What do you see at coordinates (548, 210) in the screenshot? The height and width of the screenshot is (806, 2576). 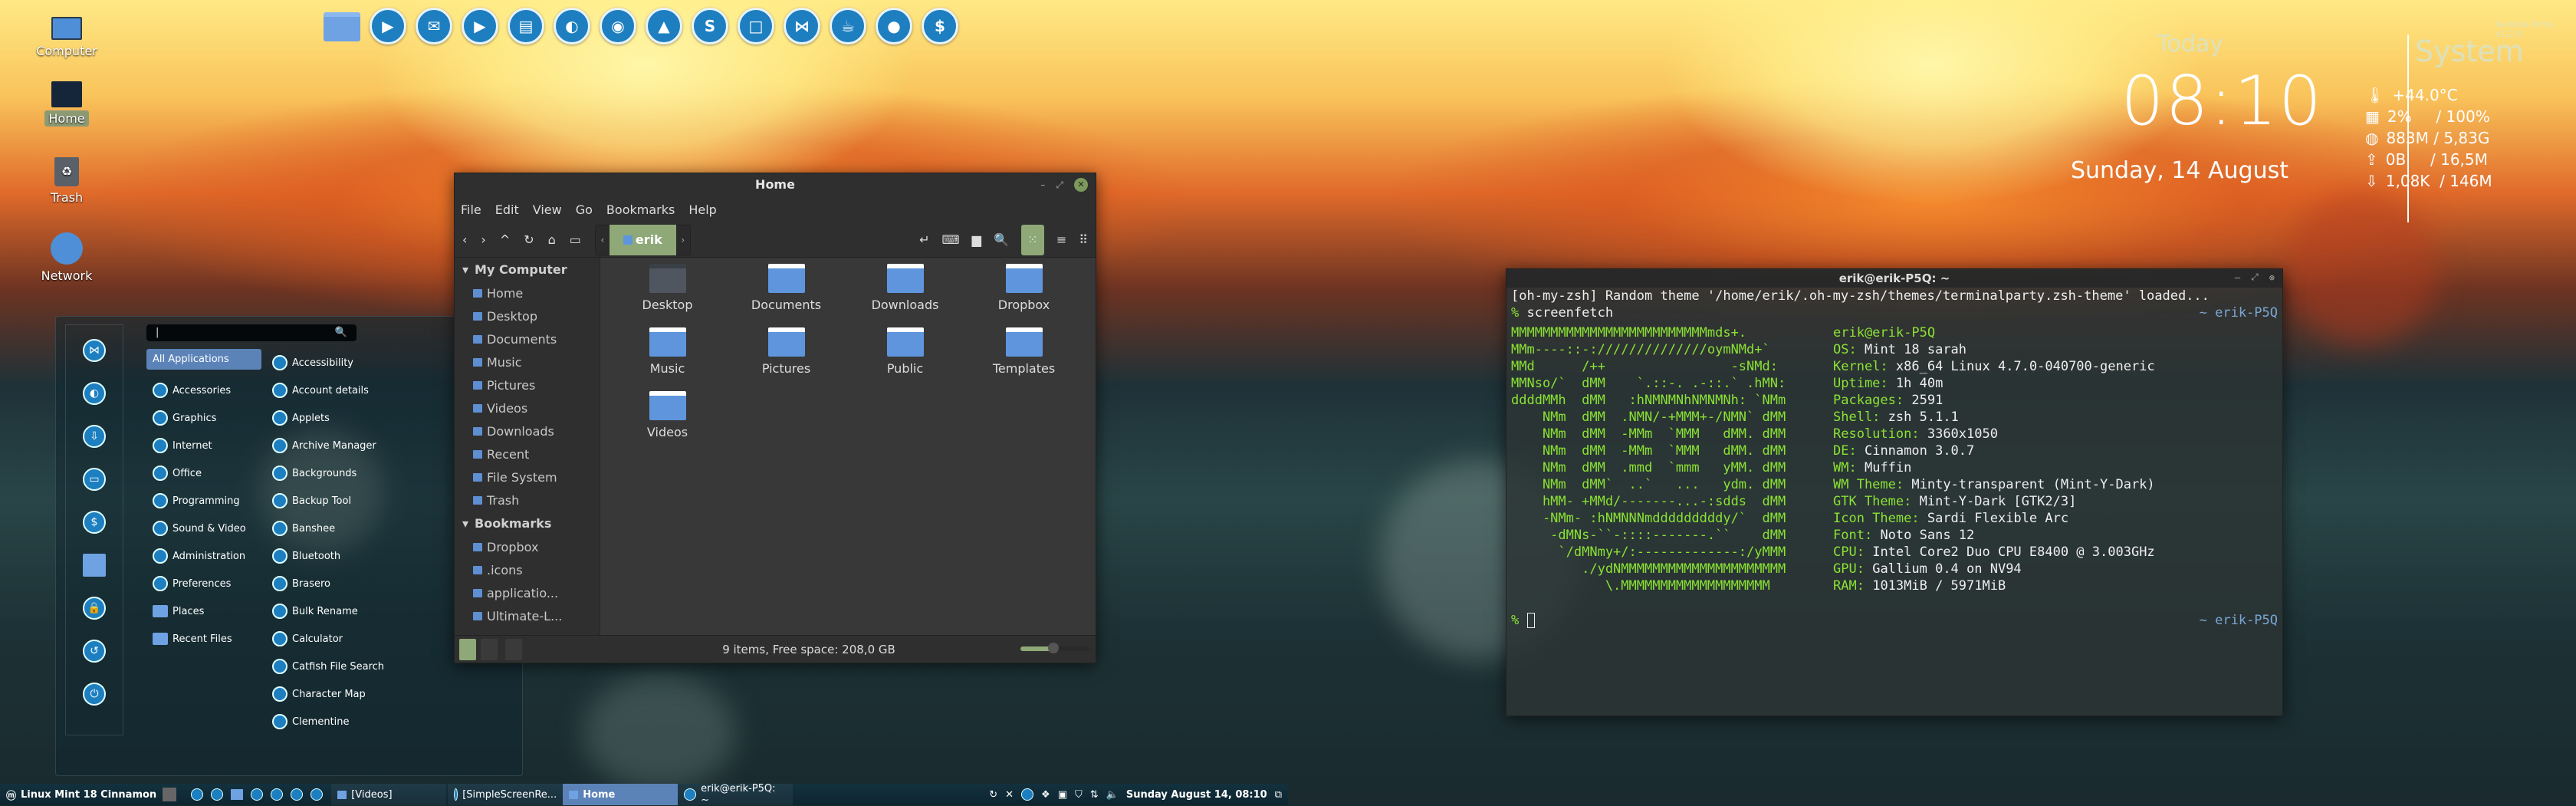 I see `menu-view: View` at bounding box center [548, 210].